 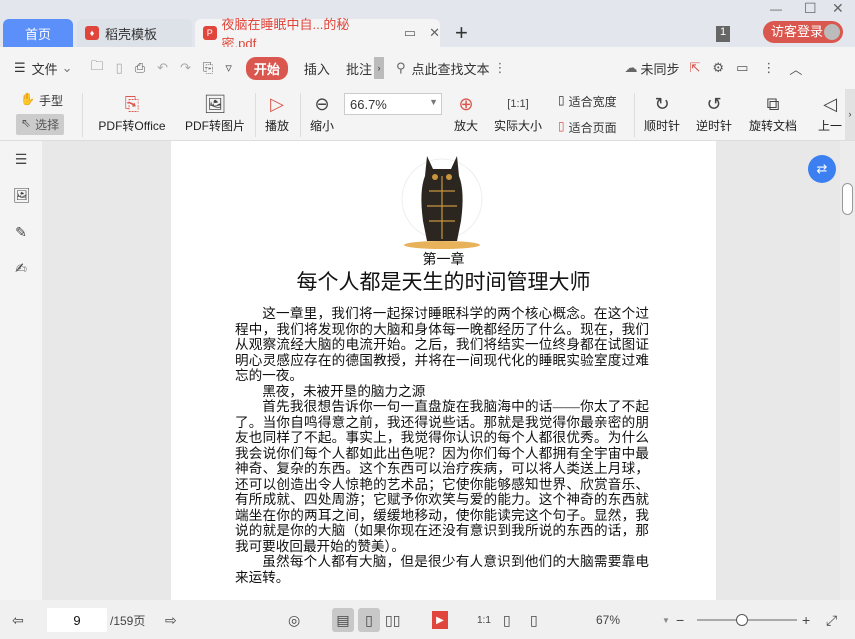 I want to click on save-icon: ▯, so click(x=119, y=68).